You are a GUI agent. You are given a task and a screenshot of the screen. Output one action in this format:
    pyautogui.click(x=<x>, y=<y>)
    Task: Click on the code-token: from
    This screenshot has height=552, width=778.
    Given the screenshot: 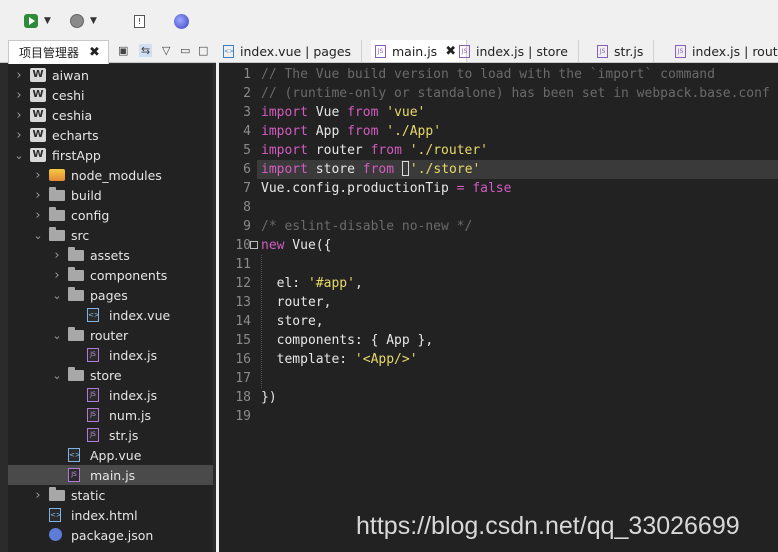 What is the action you would take?
    pyautogui.click(x=378, y=169)
    